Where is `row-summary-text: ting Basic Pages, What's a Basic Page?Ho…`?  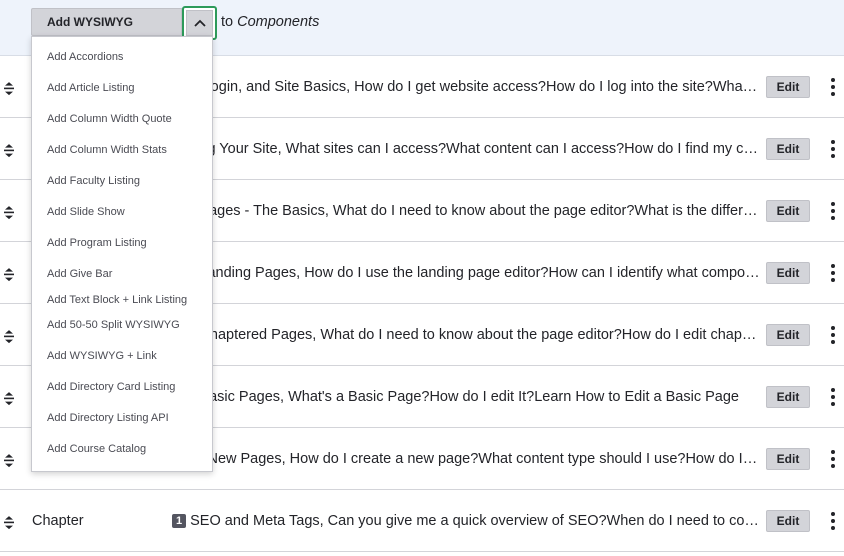
row-summary-text: ting Basic Pages, What's a Basic Page?Ho… is located at coordinates (455, 396).